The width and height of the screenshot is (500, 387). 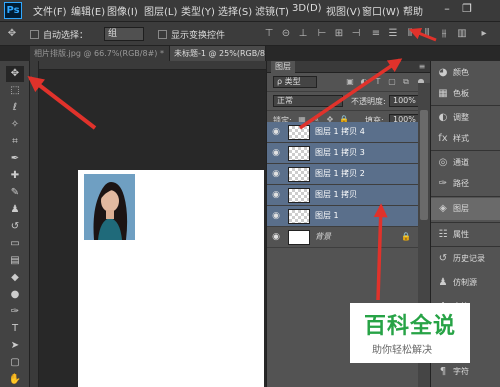 What do you see at coordinates (364, 82) in the screenshot?
I see `filter-adjustment-icon: ◐` at bounding box center [364, 82].